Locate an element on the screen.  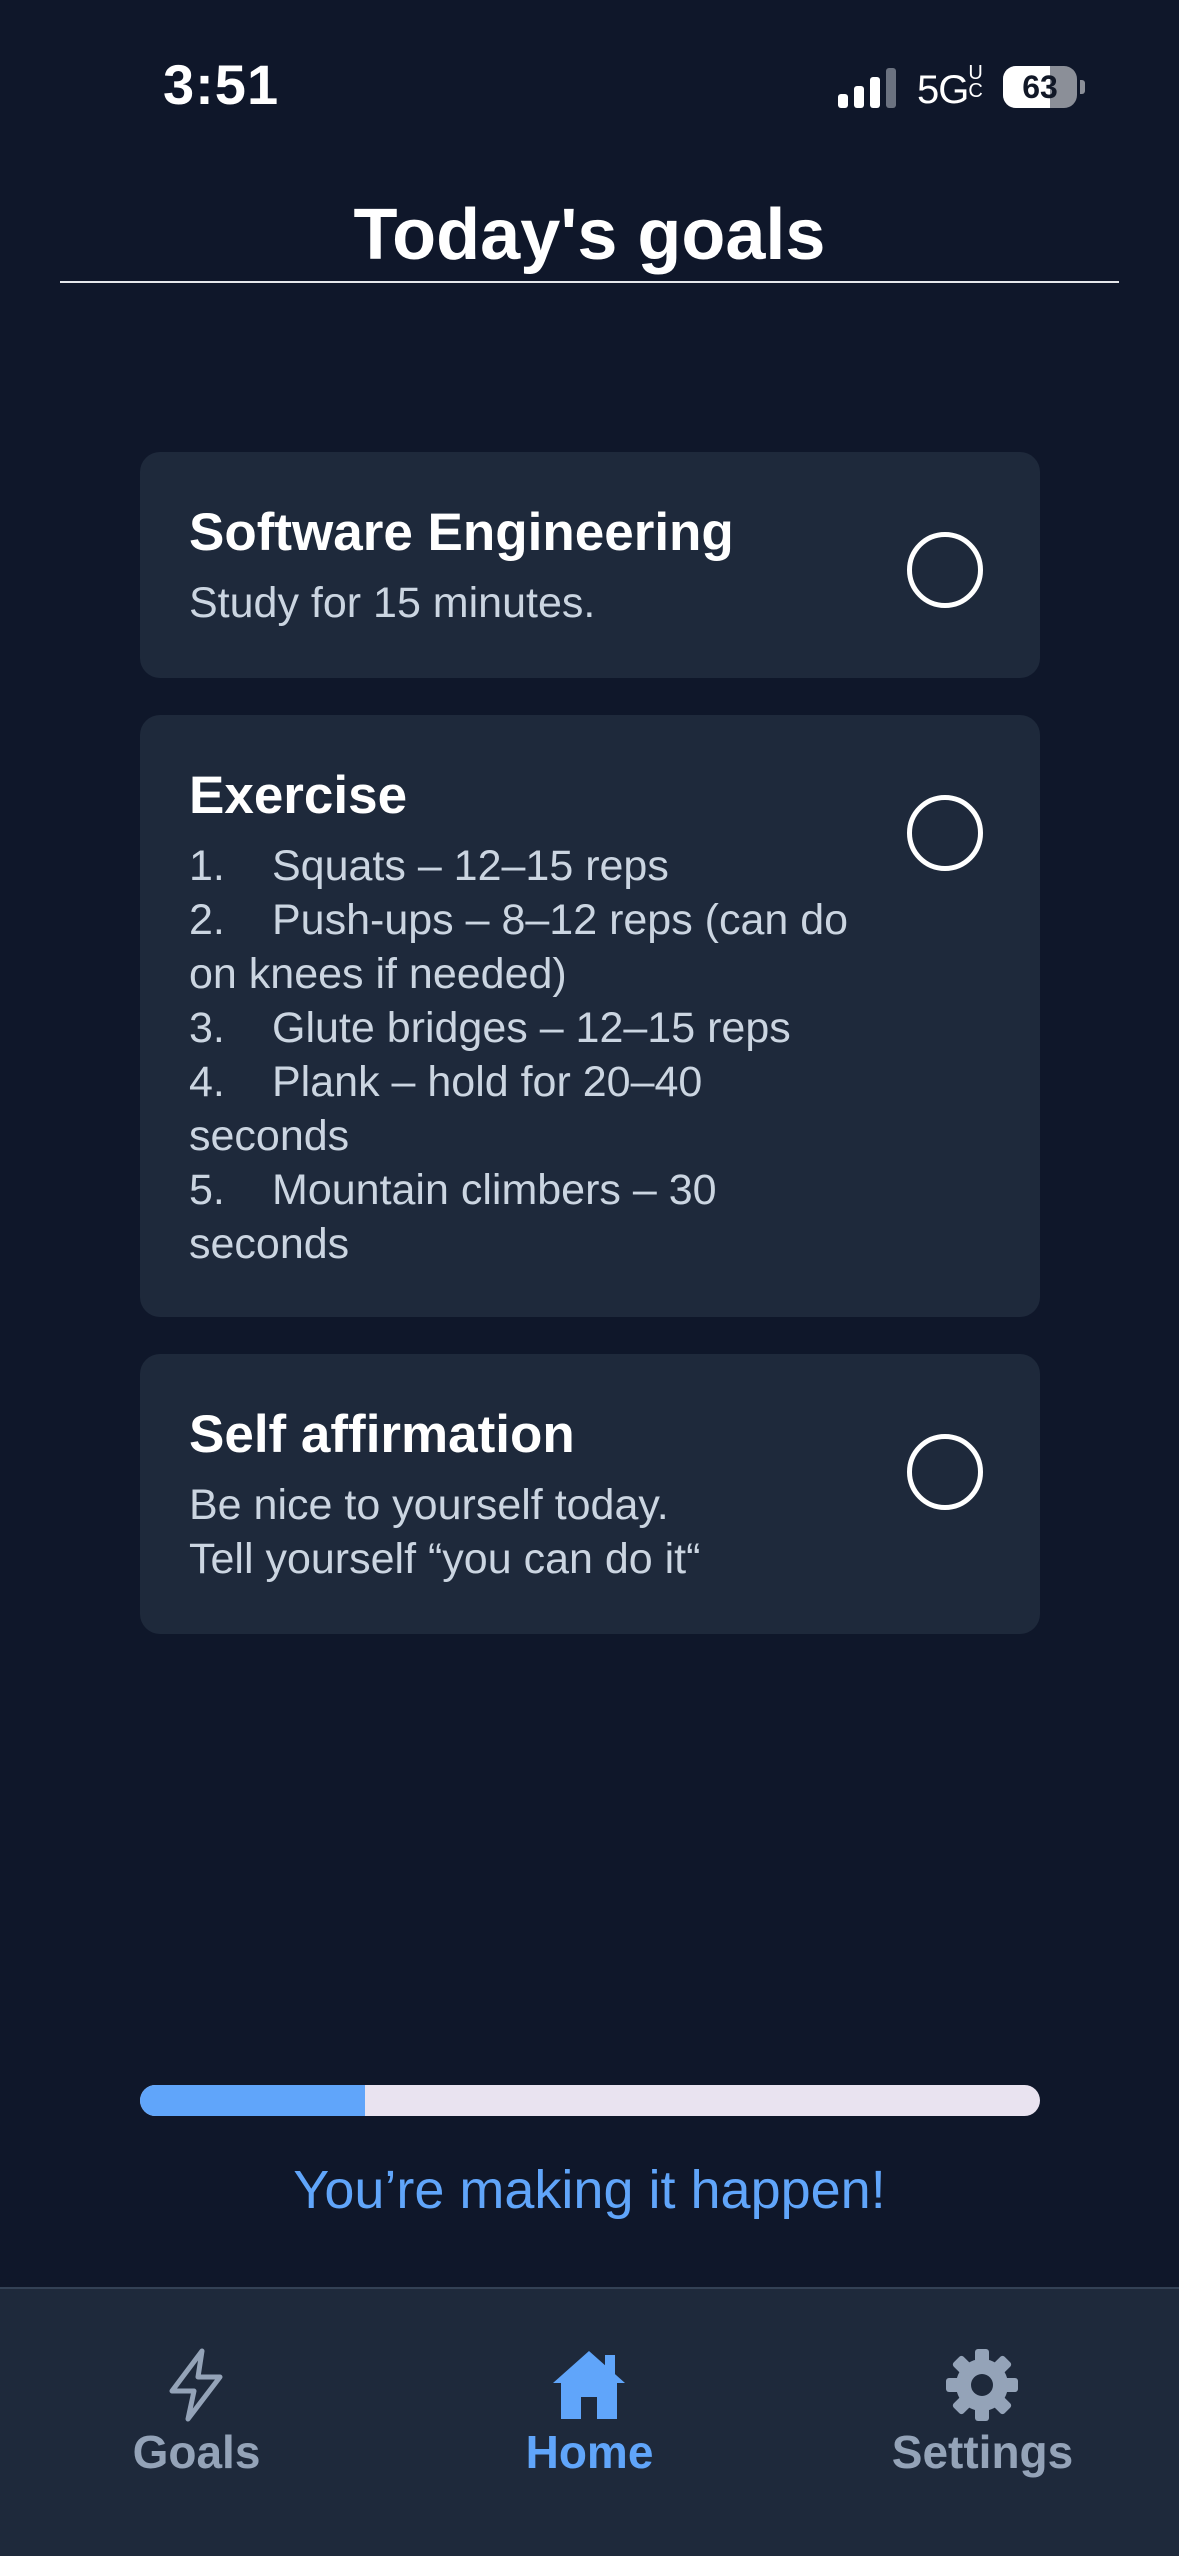
step-number: 4. is located at coordinates (207, 1082).